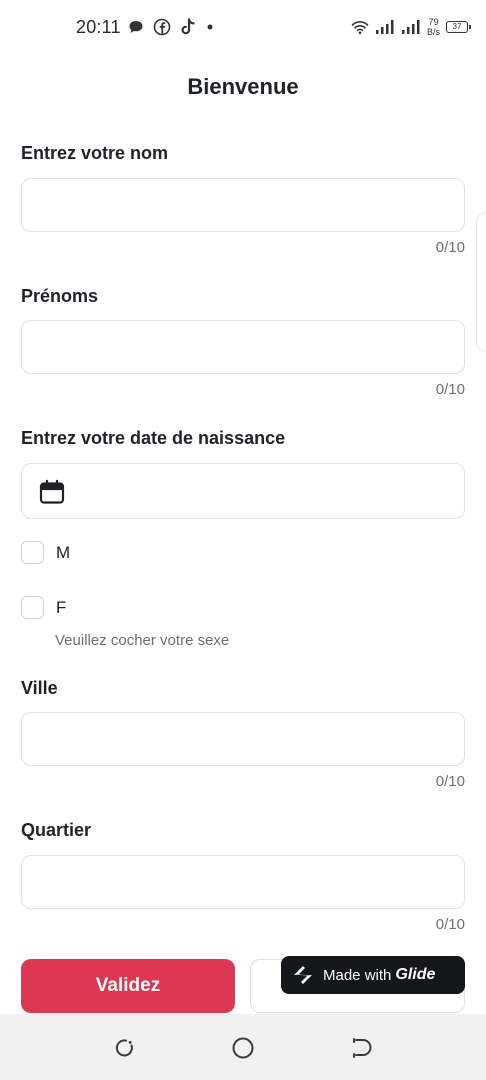  What do you see at coordinates (433, 32) in the screenshot?
I see `network-speed-unit: B/s` at bounding box center [433, 32].